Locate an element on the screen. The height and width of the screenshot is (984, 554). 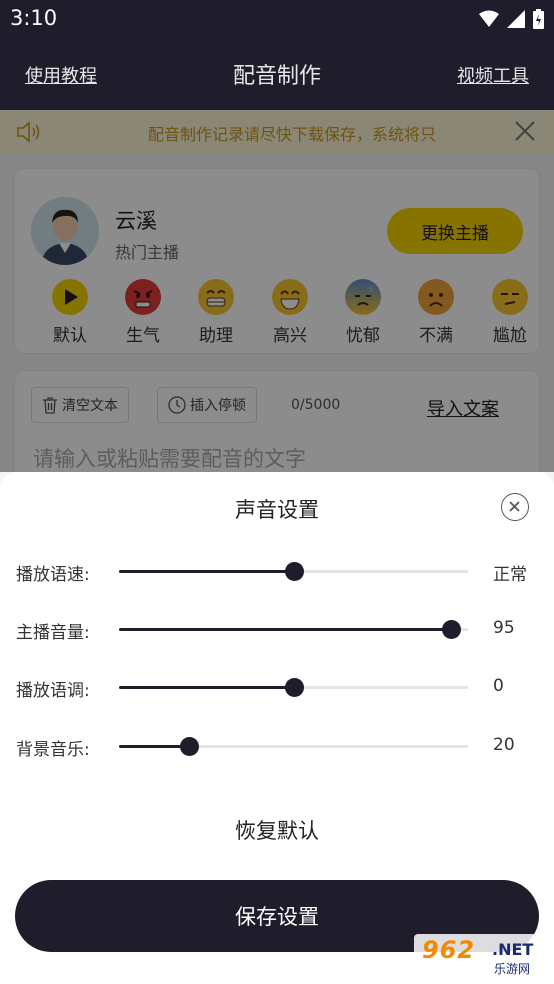
slider-value: 正常 is located at coordinates (510, 575).